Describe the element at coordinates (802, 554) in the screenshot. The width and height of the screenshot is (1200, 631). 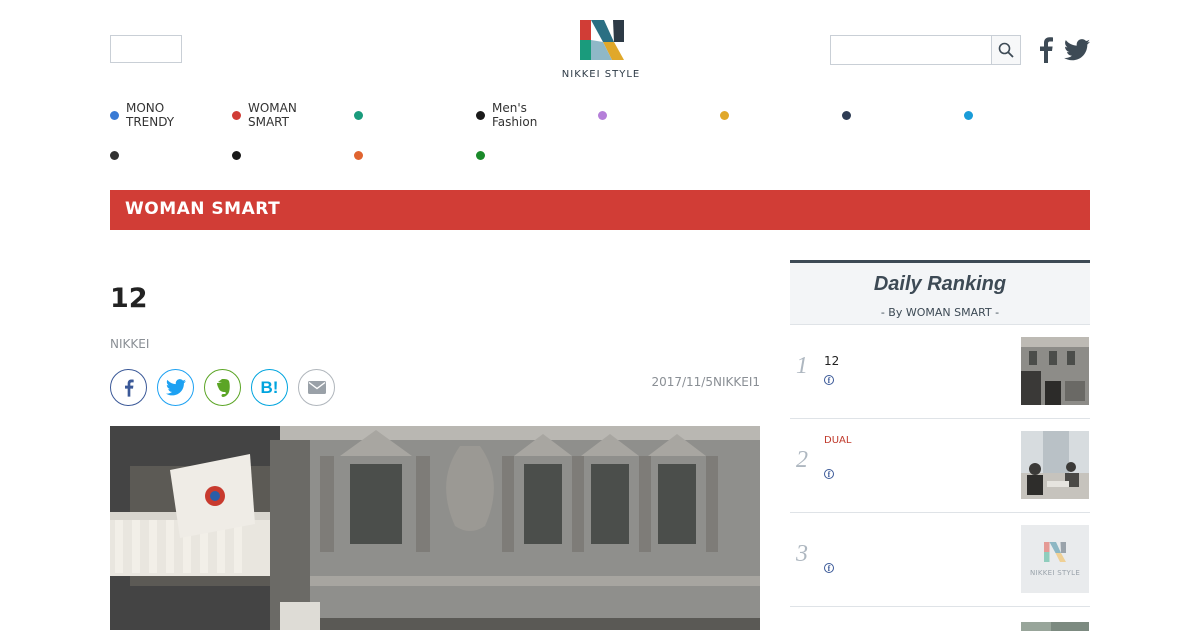
I see `ranking-number: 3` at that location.